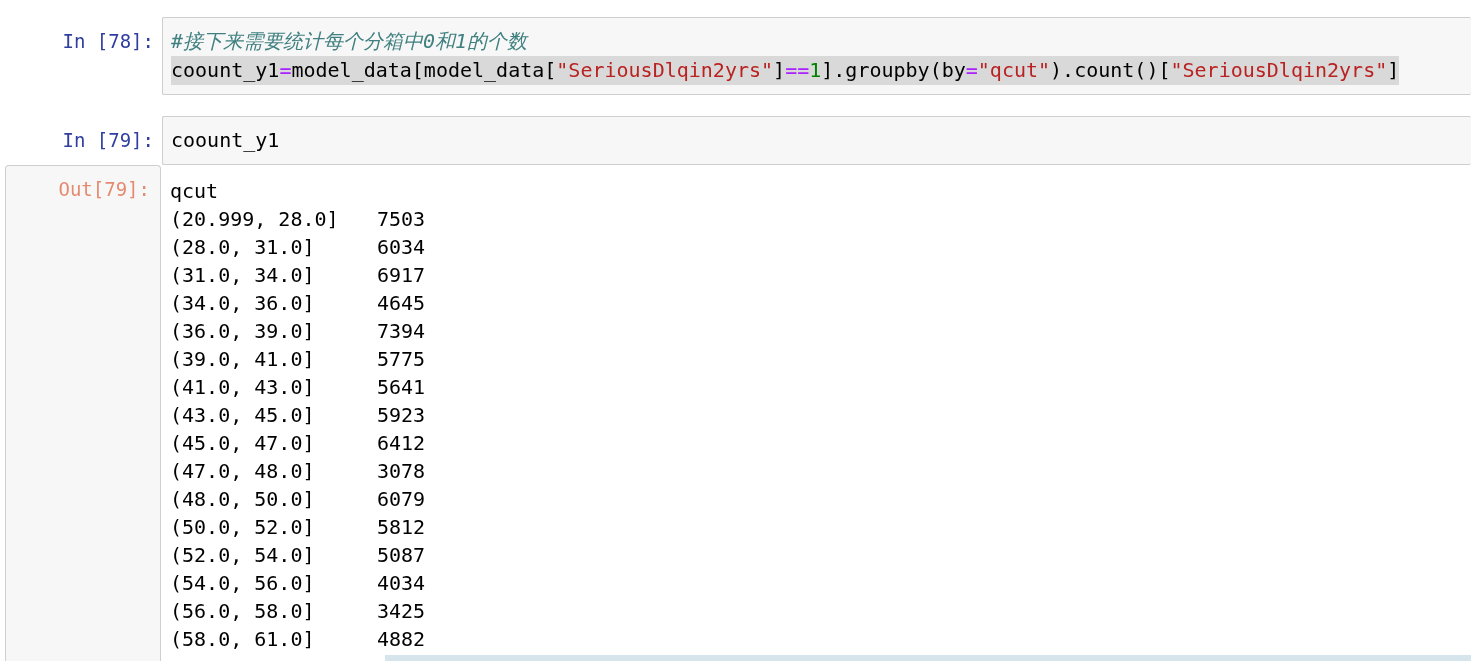  What do you see at coordinates (243, 415) in the screenshot?
I see `interval-label: (43.0, 45.0]` at bounding box center [243, 415].